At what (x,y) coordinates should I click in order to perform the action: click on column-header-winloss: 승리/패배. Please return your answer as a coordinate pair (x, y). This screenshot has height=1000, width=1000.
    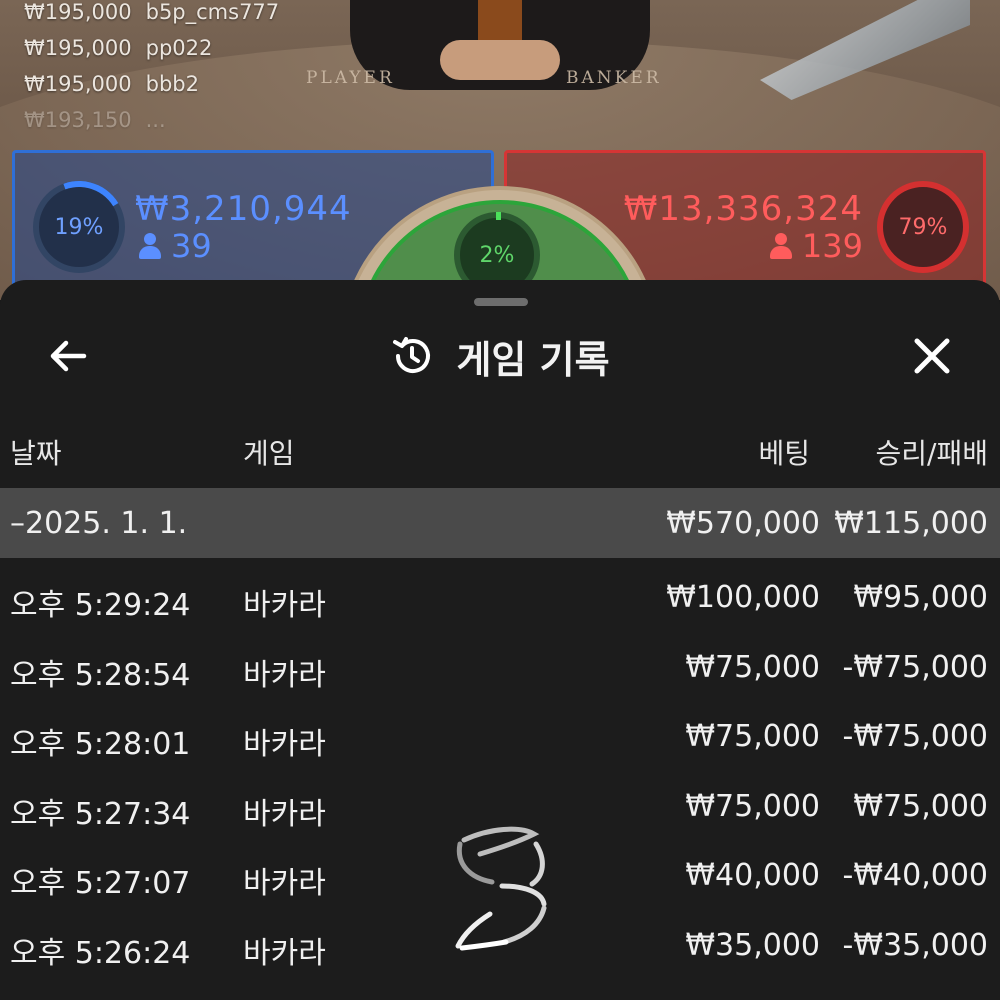
    Looking at the image, I should click on (931, 453).